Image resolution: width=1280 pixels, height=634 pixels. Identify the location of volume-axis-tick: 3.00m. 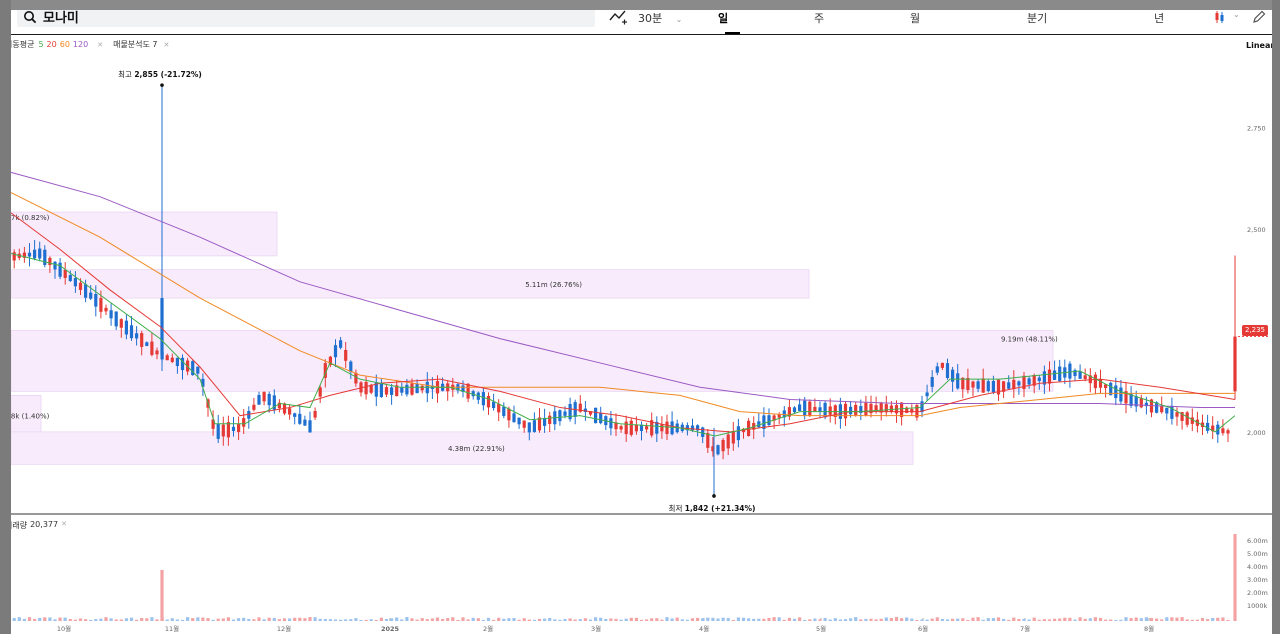
(1257, 580).